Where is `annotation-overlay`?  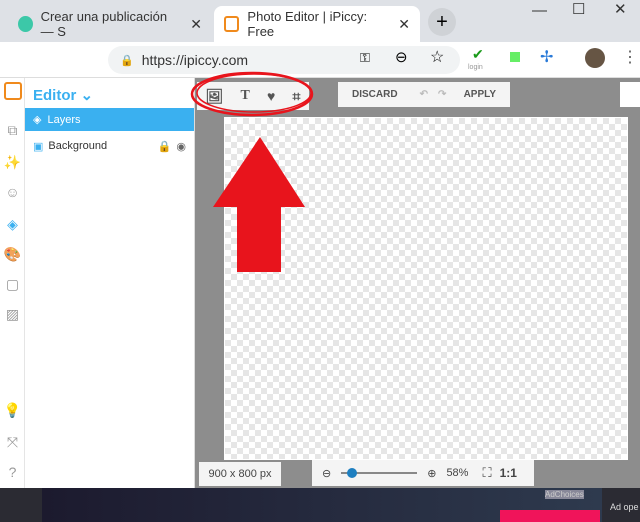
annotation-overlay is located at coordinates (252, 171).